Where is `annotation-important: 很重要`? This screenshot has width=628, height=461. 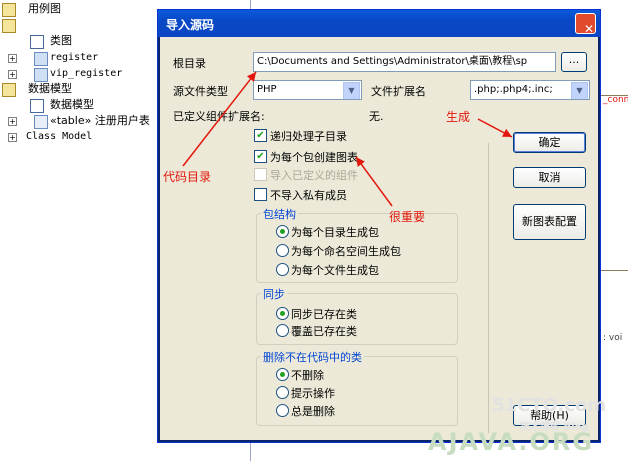
annotation-important: 很重要 is located at coordinates (407, 217).